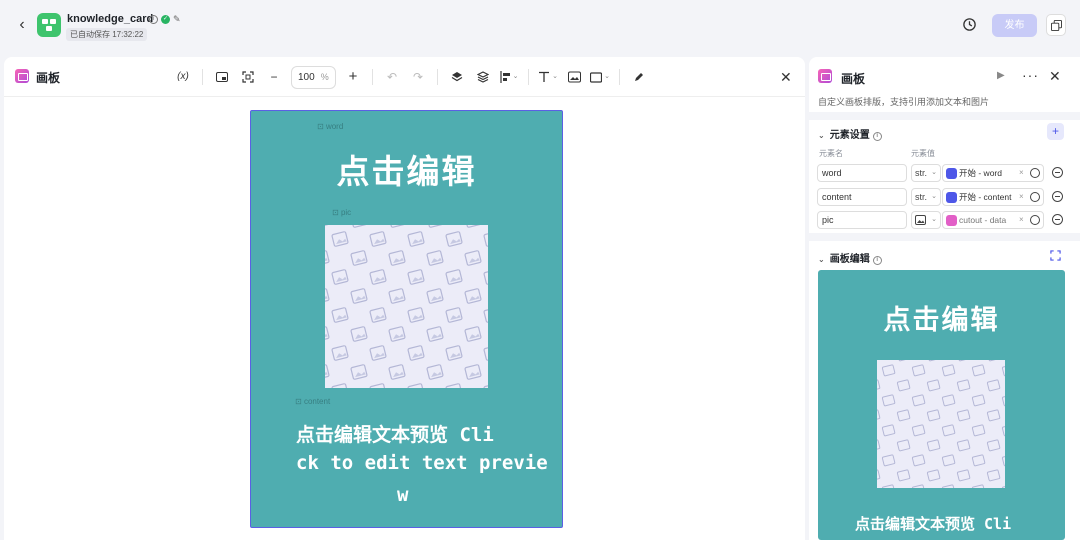 The height and width of the screenshot is (540, 1080). I want to click on canvas-content-line-2: ck to edit text previe, so click(422, 463).